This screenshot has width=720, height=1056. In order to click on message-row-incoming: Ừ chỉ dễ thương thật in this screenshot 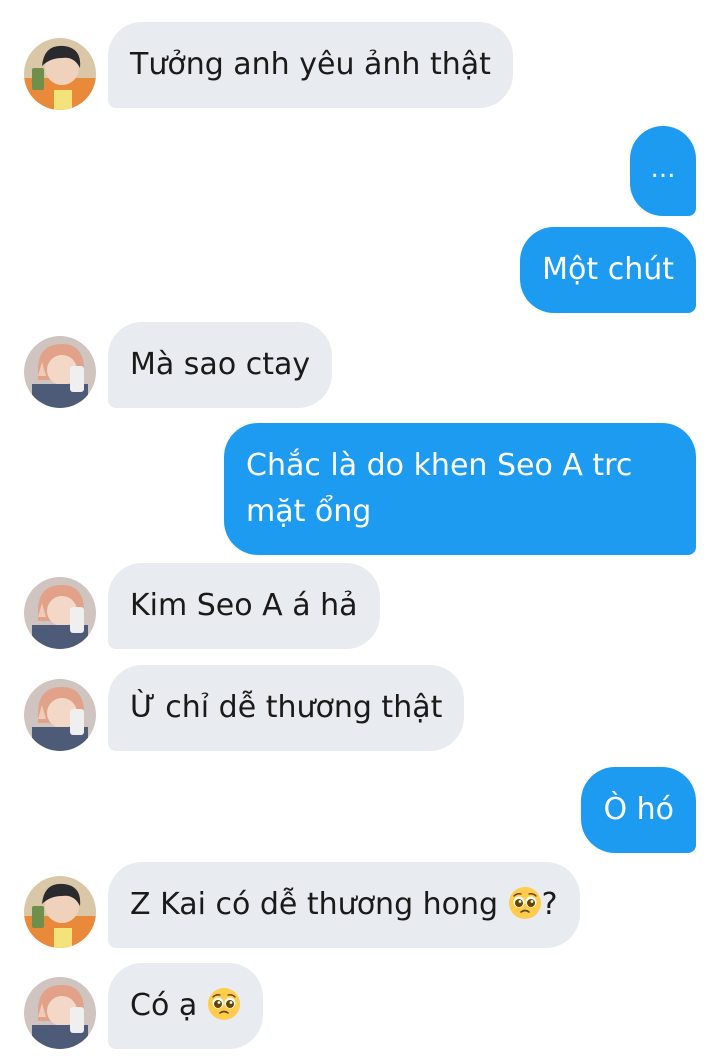, I will do `click(360, 708)`.